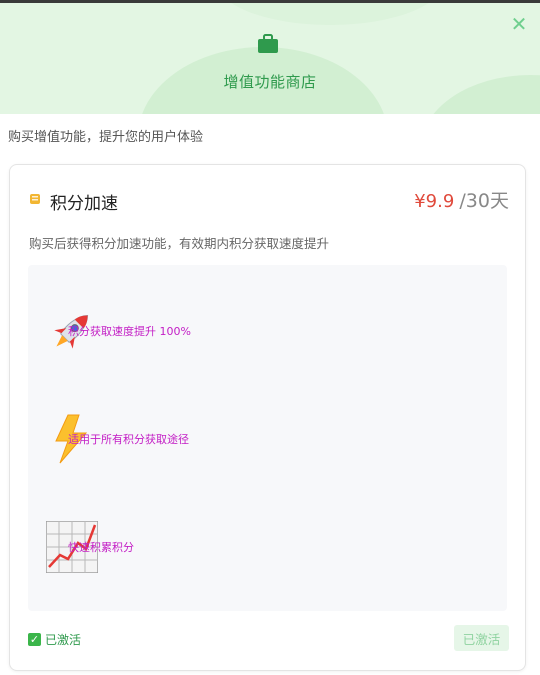 Image resolution: width=540 pixels, height=675 pixels. What do you see at coordinates (267, 551) in the screenshot?
I see `feature-item: 快速积累积分` at bounding box center [267, 551].